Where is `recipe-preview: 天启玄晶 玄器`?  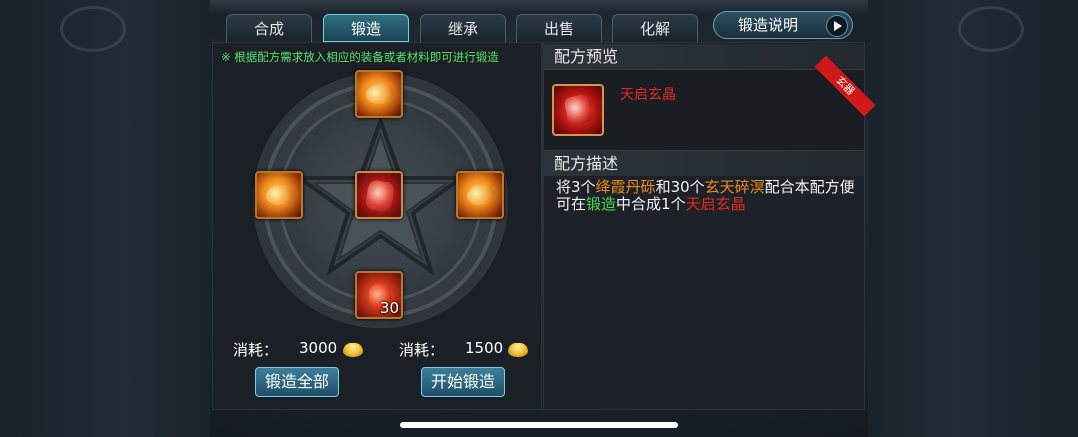
recipe-preview: 天启玄晶 玄器 is located at coordinates (710, 103).